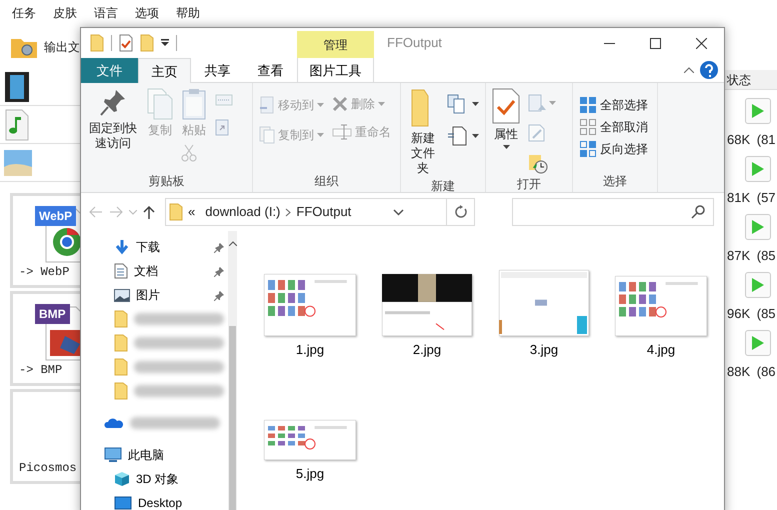 The image size is (777, 510). Describe the element at coordinates (288, 212) in the screenshot. I see `separator-chevron-icon` at that location.